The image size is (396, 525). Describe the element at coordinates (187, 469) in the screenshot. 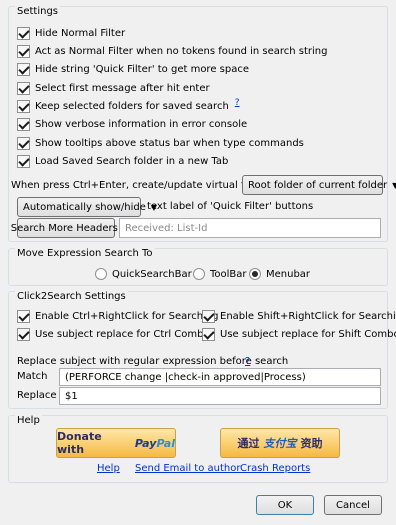

I see `send-email-link: Send Email to author` at that location.